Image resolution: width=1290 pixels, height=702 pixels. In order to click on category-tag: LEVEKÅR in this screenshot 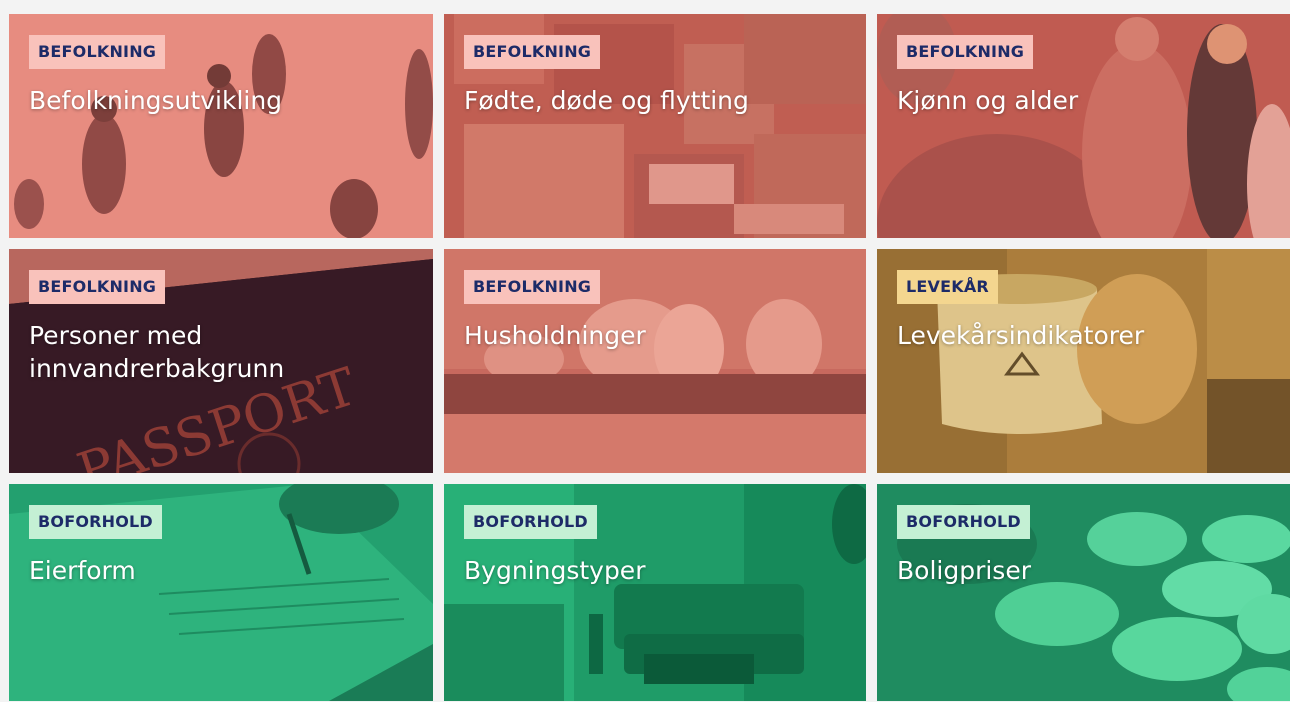, I will do `click(947, 287)`.